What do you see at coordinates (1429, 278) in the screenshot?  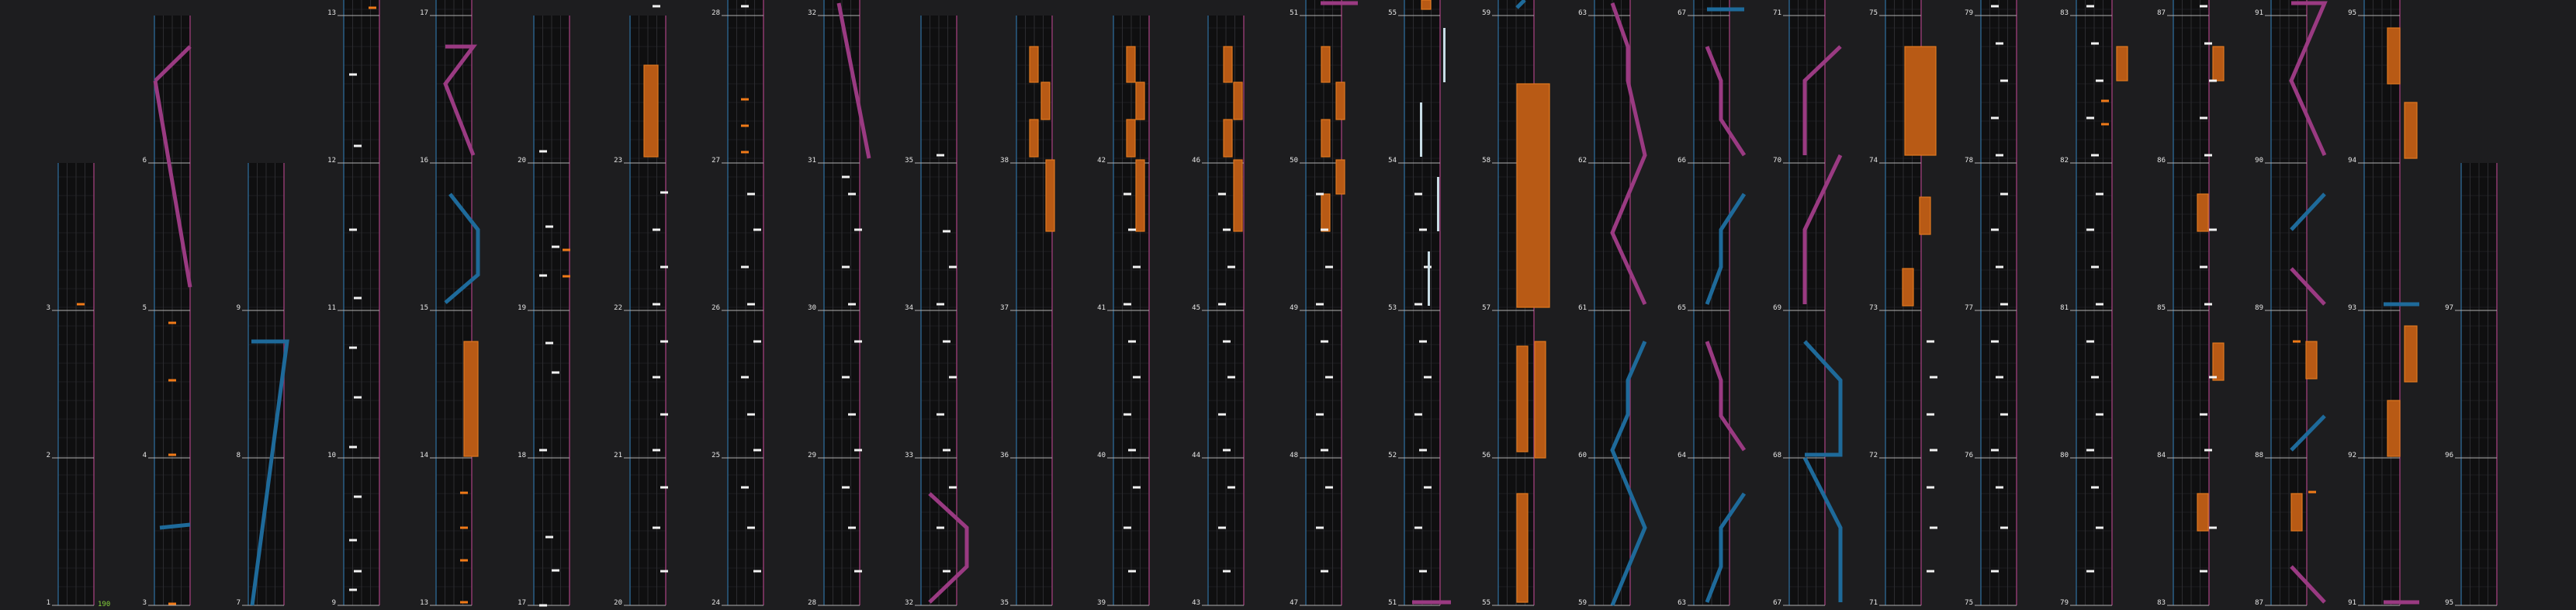 I see `long-note` at bounding box center [1429, 278].